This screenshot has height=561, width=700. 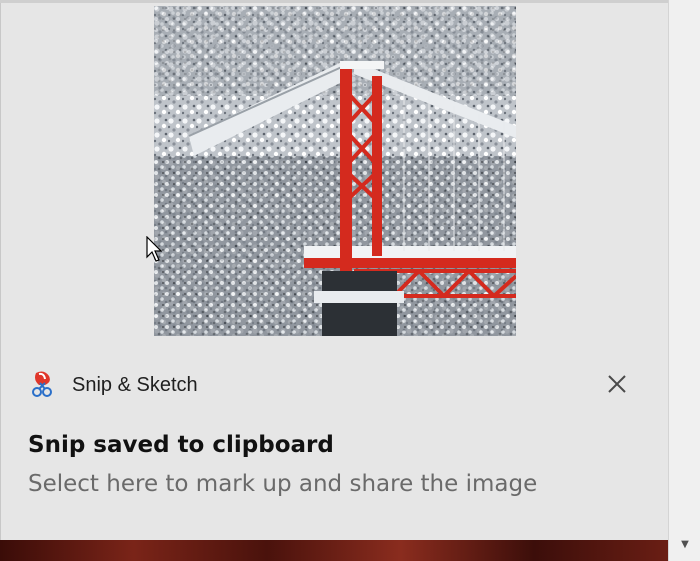 I want to click on close-button, so click(x=617, y=384).